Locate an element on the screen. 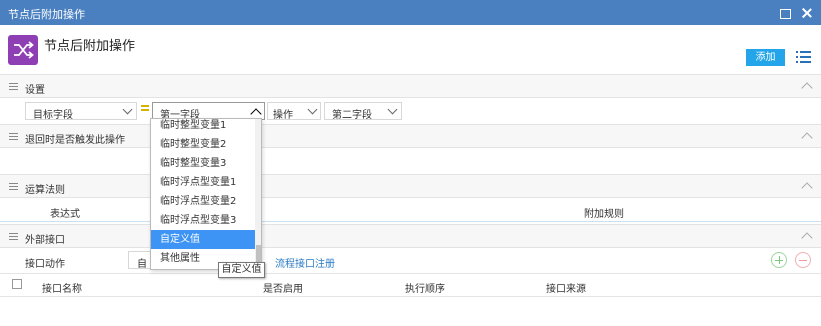 Image resolution: width=821 pixels, height=326 pixels. dropdown-option: 临时浮点型变量2 is located at coordinates (203, 201).